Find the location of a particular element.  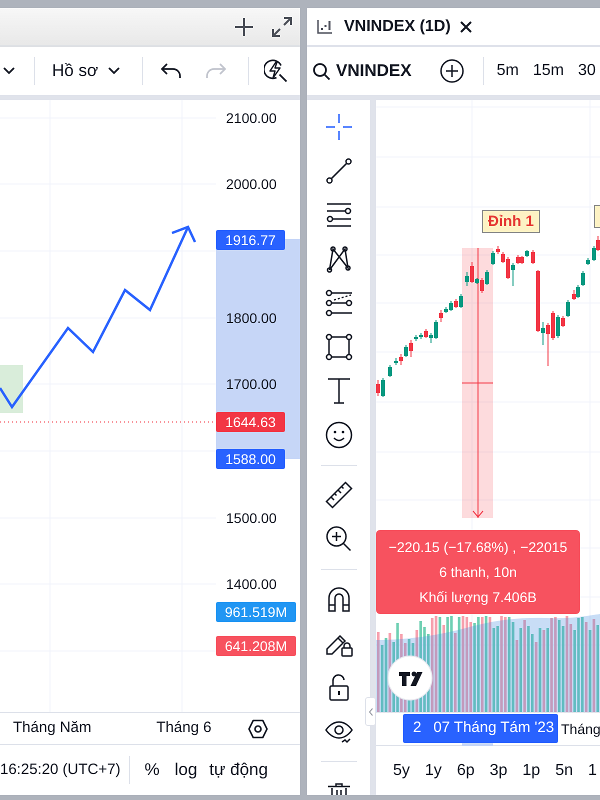

price-marker: 1644.63 is located at coordinates (250, 422).